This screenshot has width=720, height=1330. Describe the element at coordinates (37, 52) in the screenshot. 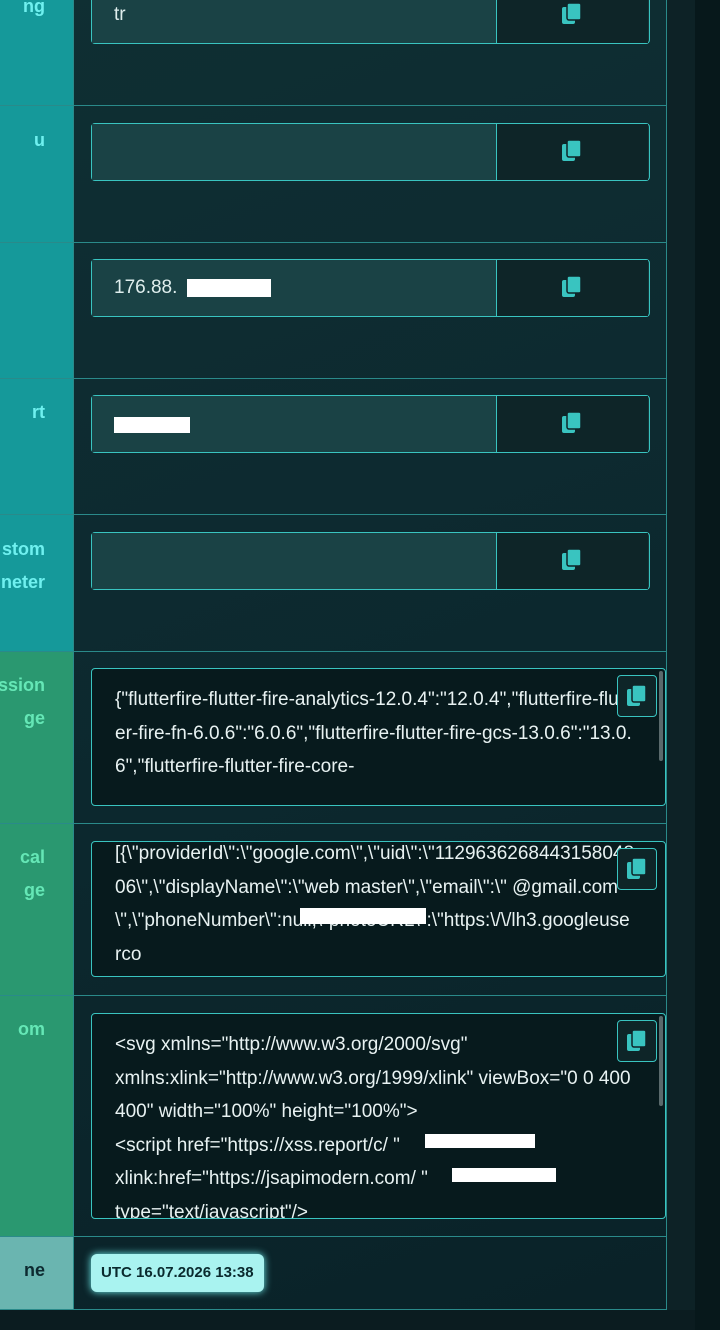

I see `row-label-cell: ng` at that location.